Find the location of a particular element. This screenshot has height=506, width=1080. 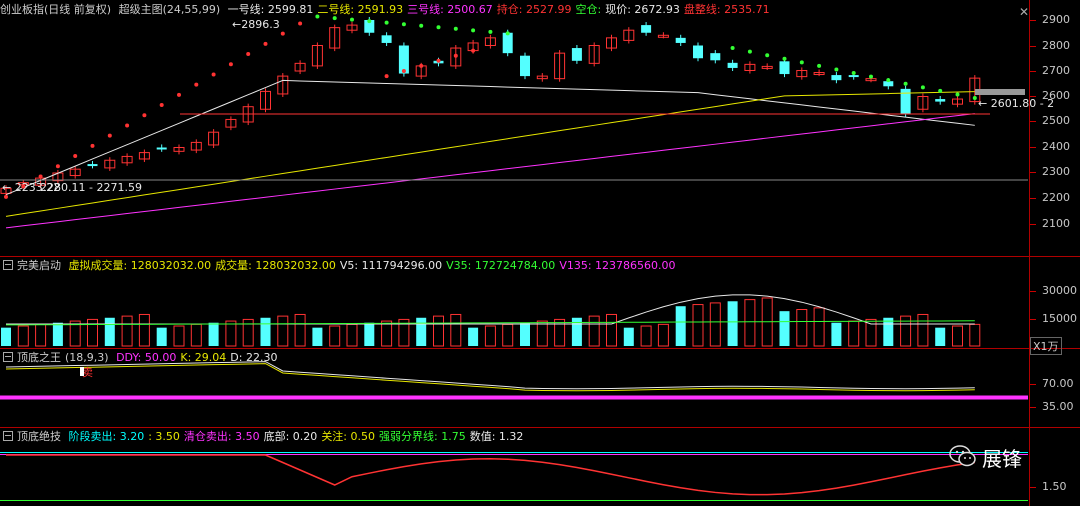

wechat-icon is located at coordinates (962, 456).